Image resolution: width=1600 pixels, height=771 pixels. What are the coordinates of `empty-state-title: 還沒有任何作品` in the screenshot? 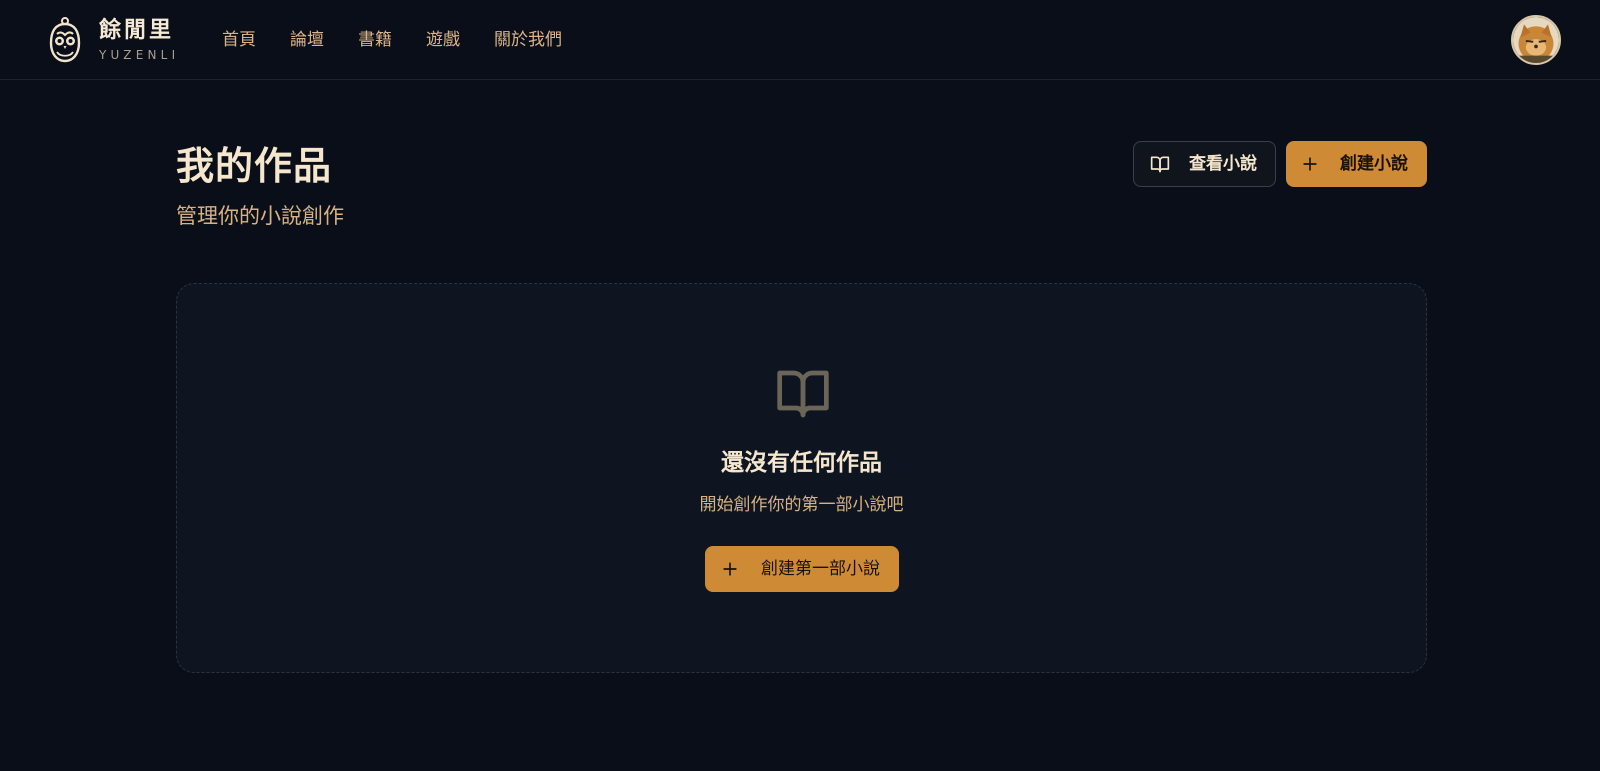 It's located at (801, 463).